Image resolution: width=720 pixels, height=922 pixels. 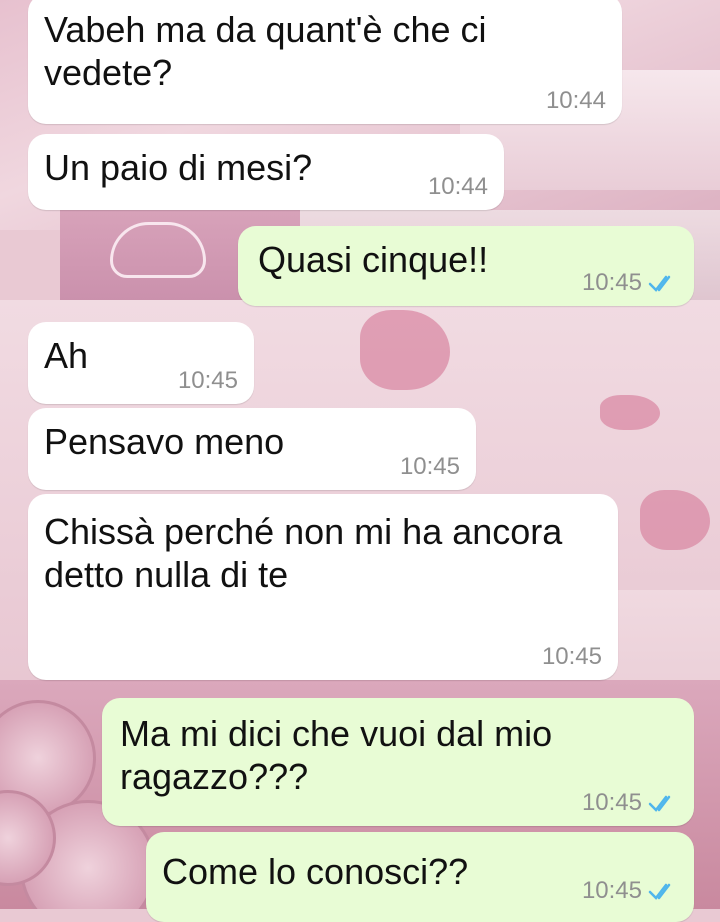 What do you see at coordinates (336, 755) in the screenshot?
I see `message-text: Ma mi dici che vuoi dal mio ragazzo???` at bounding box center [336, 755].